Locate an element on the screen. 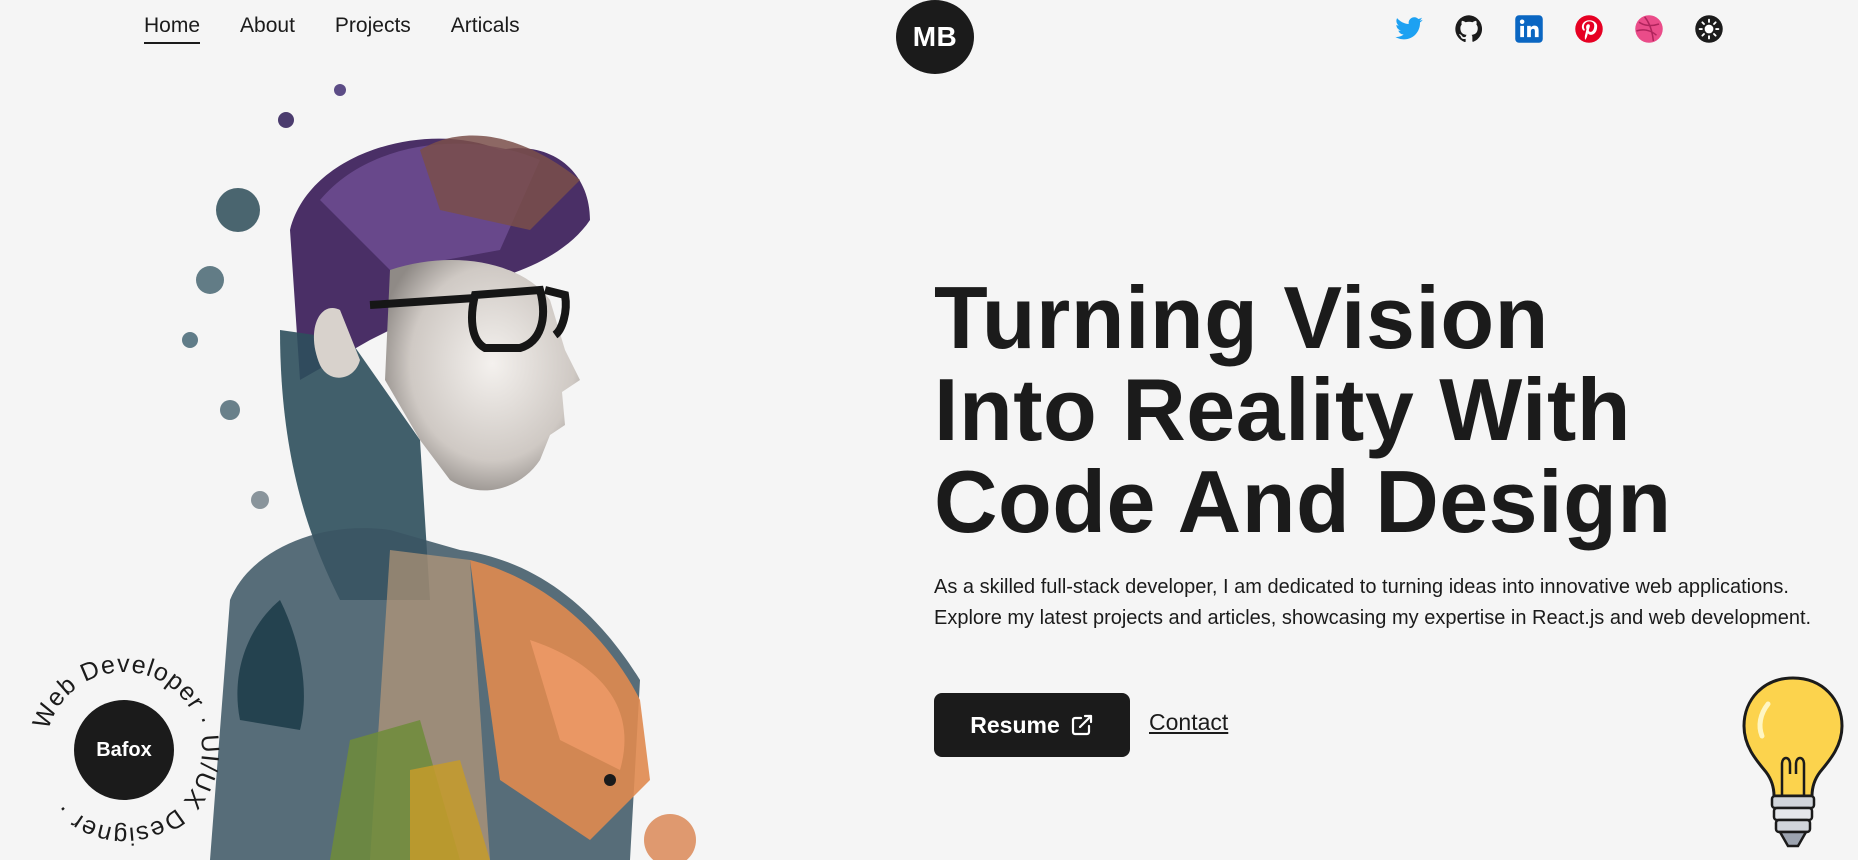  contact-link: Contact is located at coordinates (1188, 722).